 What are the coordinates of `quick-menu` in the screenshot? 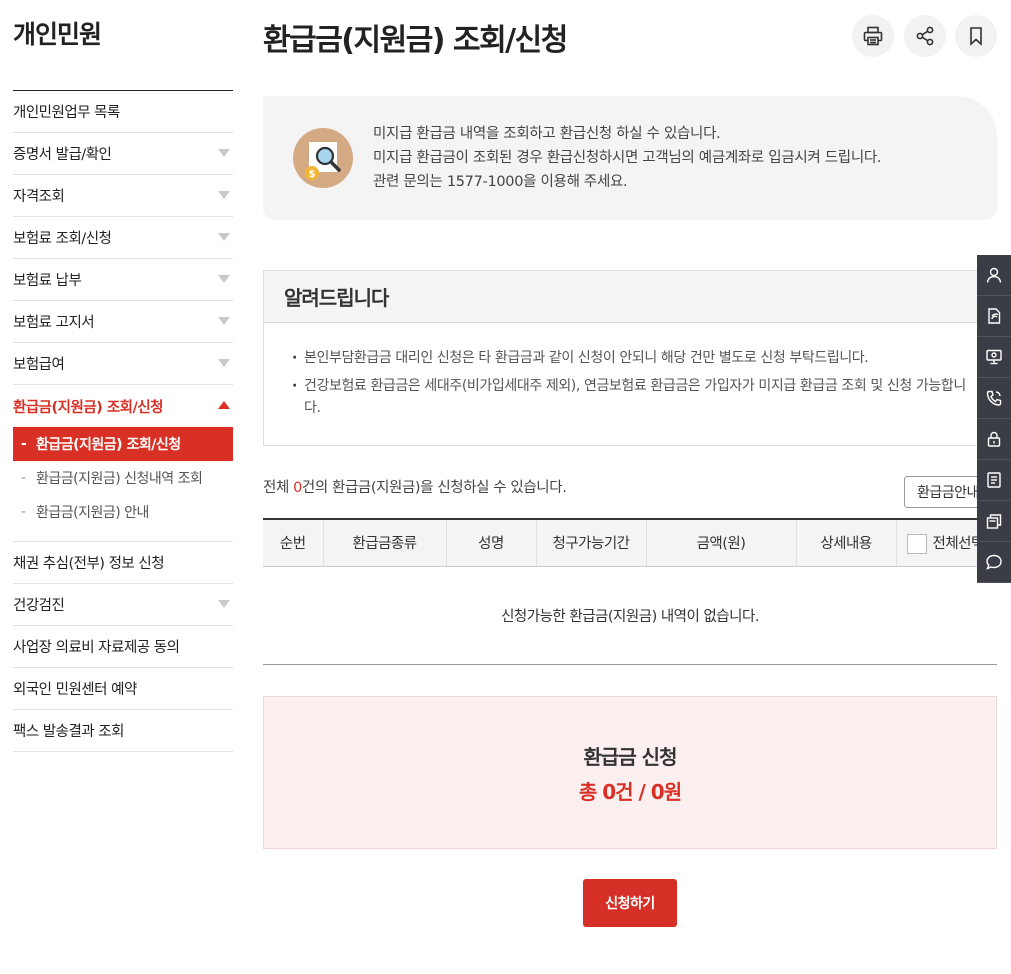 It's located at (994, 419).